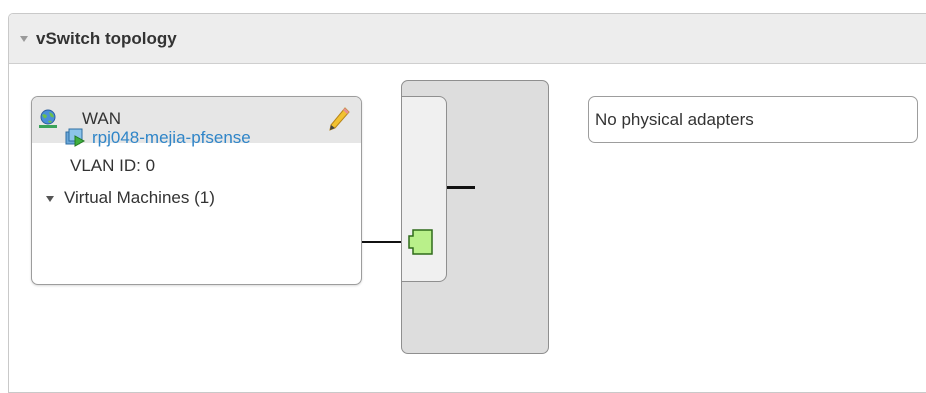  Describe the element at coordinates (674, 119) in the screenshot. I see `physical-adapters-text: No physical adapters` at that location.